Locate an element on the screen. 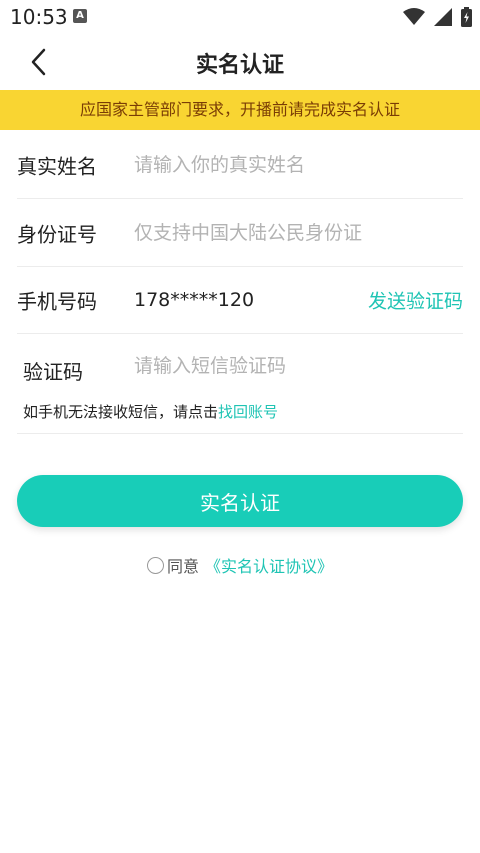  code-input is located at coordinates (294, 366).